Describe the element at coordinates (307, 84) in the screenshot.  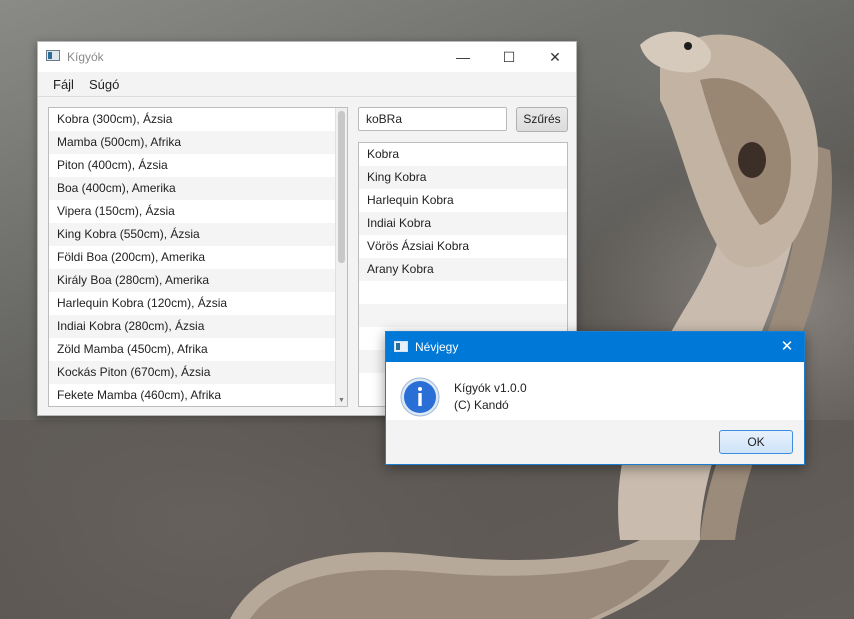
I see `menu-bar: Fájl Súgó` at that location.